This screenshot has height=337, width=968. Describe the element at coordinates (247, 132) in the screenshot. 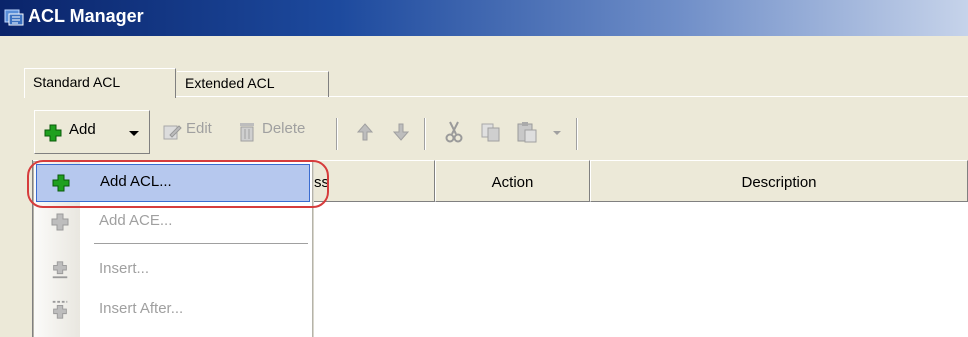

I see `trash-icon` at that location.